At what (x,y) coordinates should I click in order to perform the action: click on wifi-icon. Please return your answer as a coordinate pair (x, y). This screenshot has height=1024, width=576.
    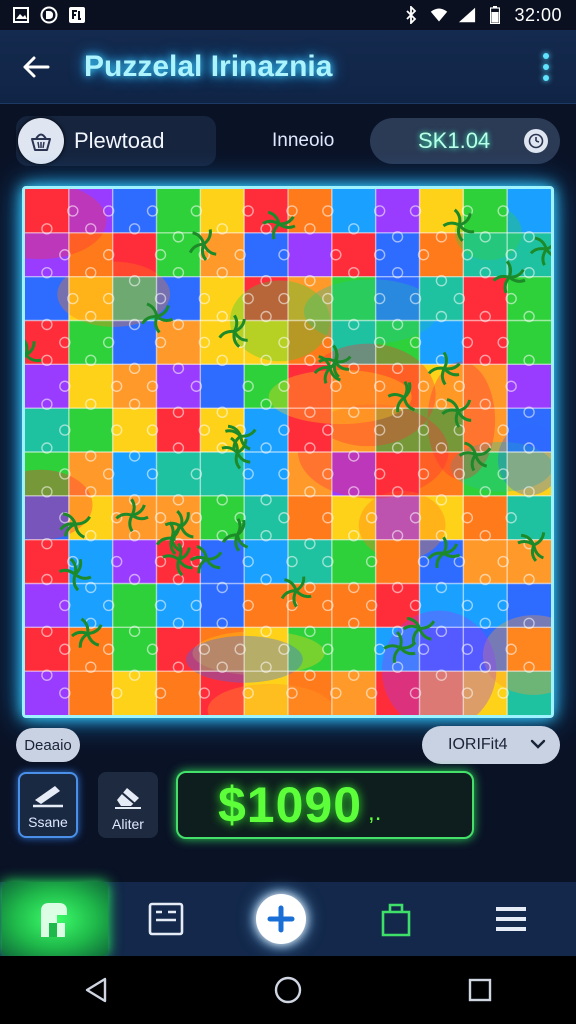
    Looking at the image, I should click on (439, 15).